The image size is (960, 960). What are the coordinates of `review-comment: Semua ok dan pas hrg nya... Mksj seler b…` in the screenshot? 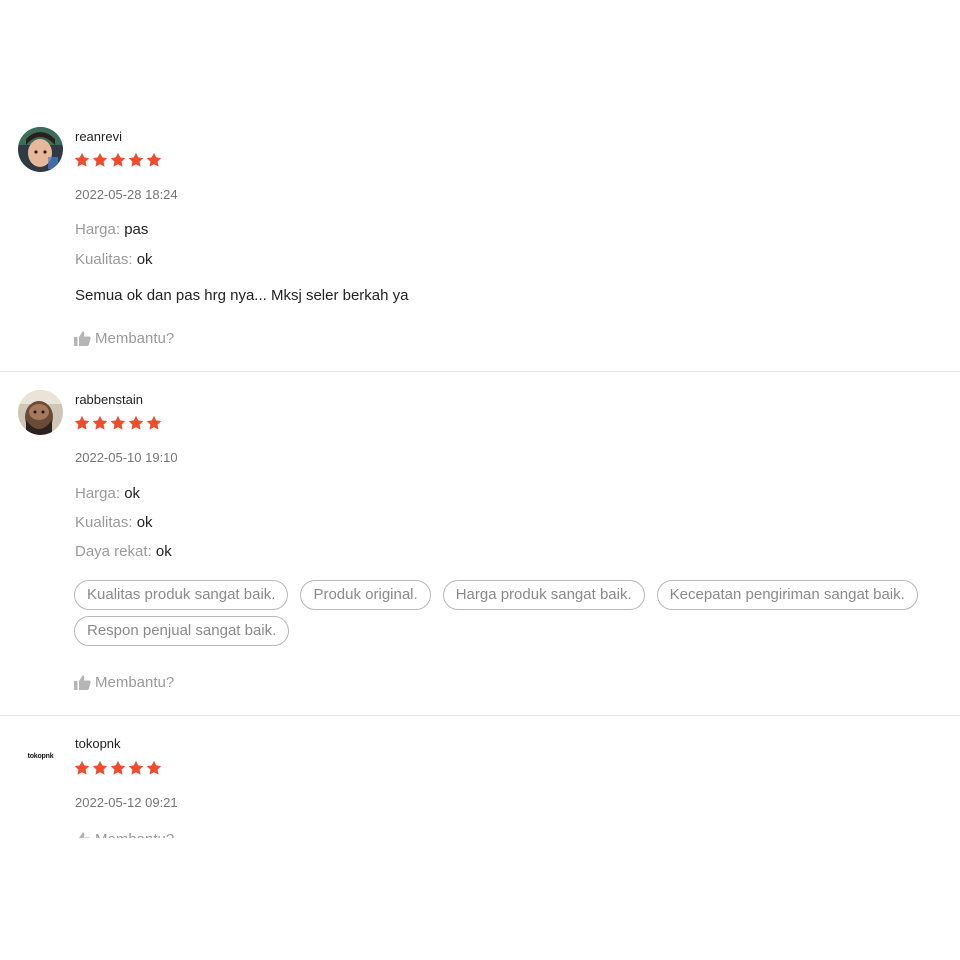 It's located at (242, 295).